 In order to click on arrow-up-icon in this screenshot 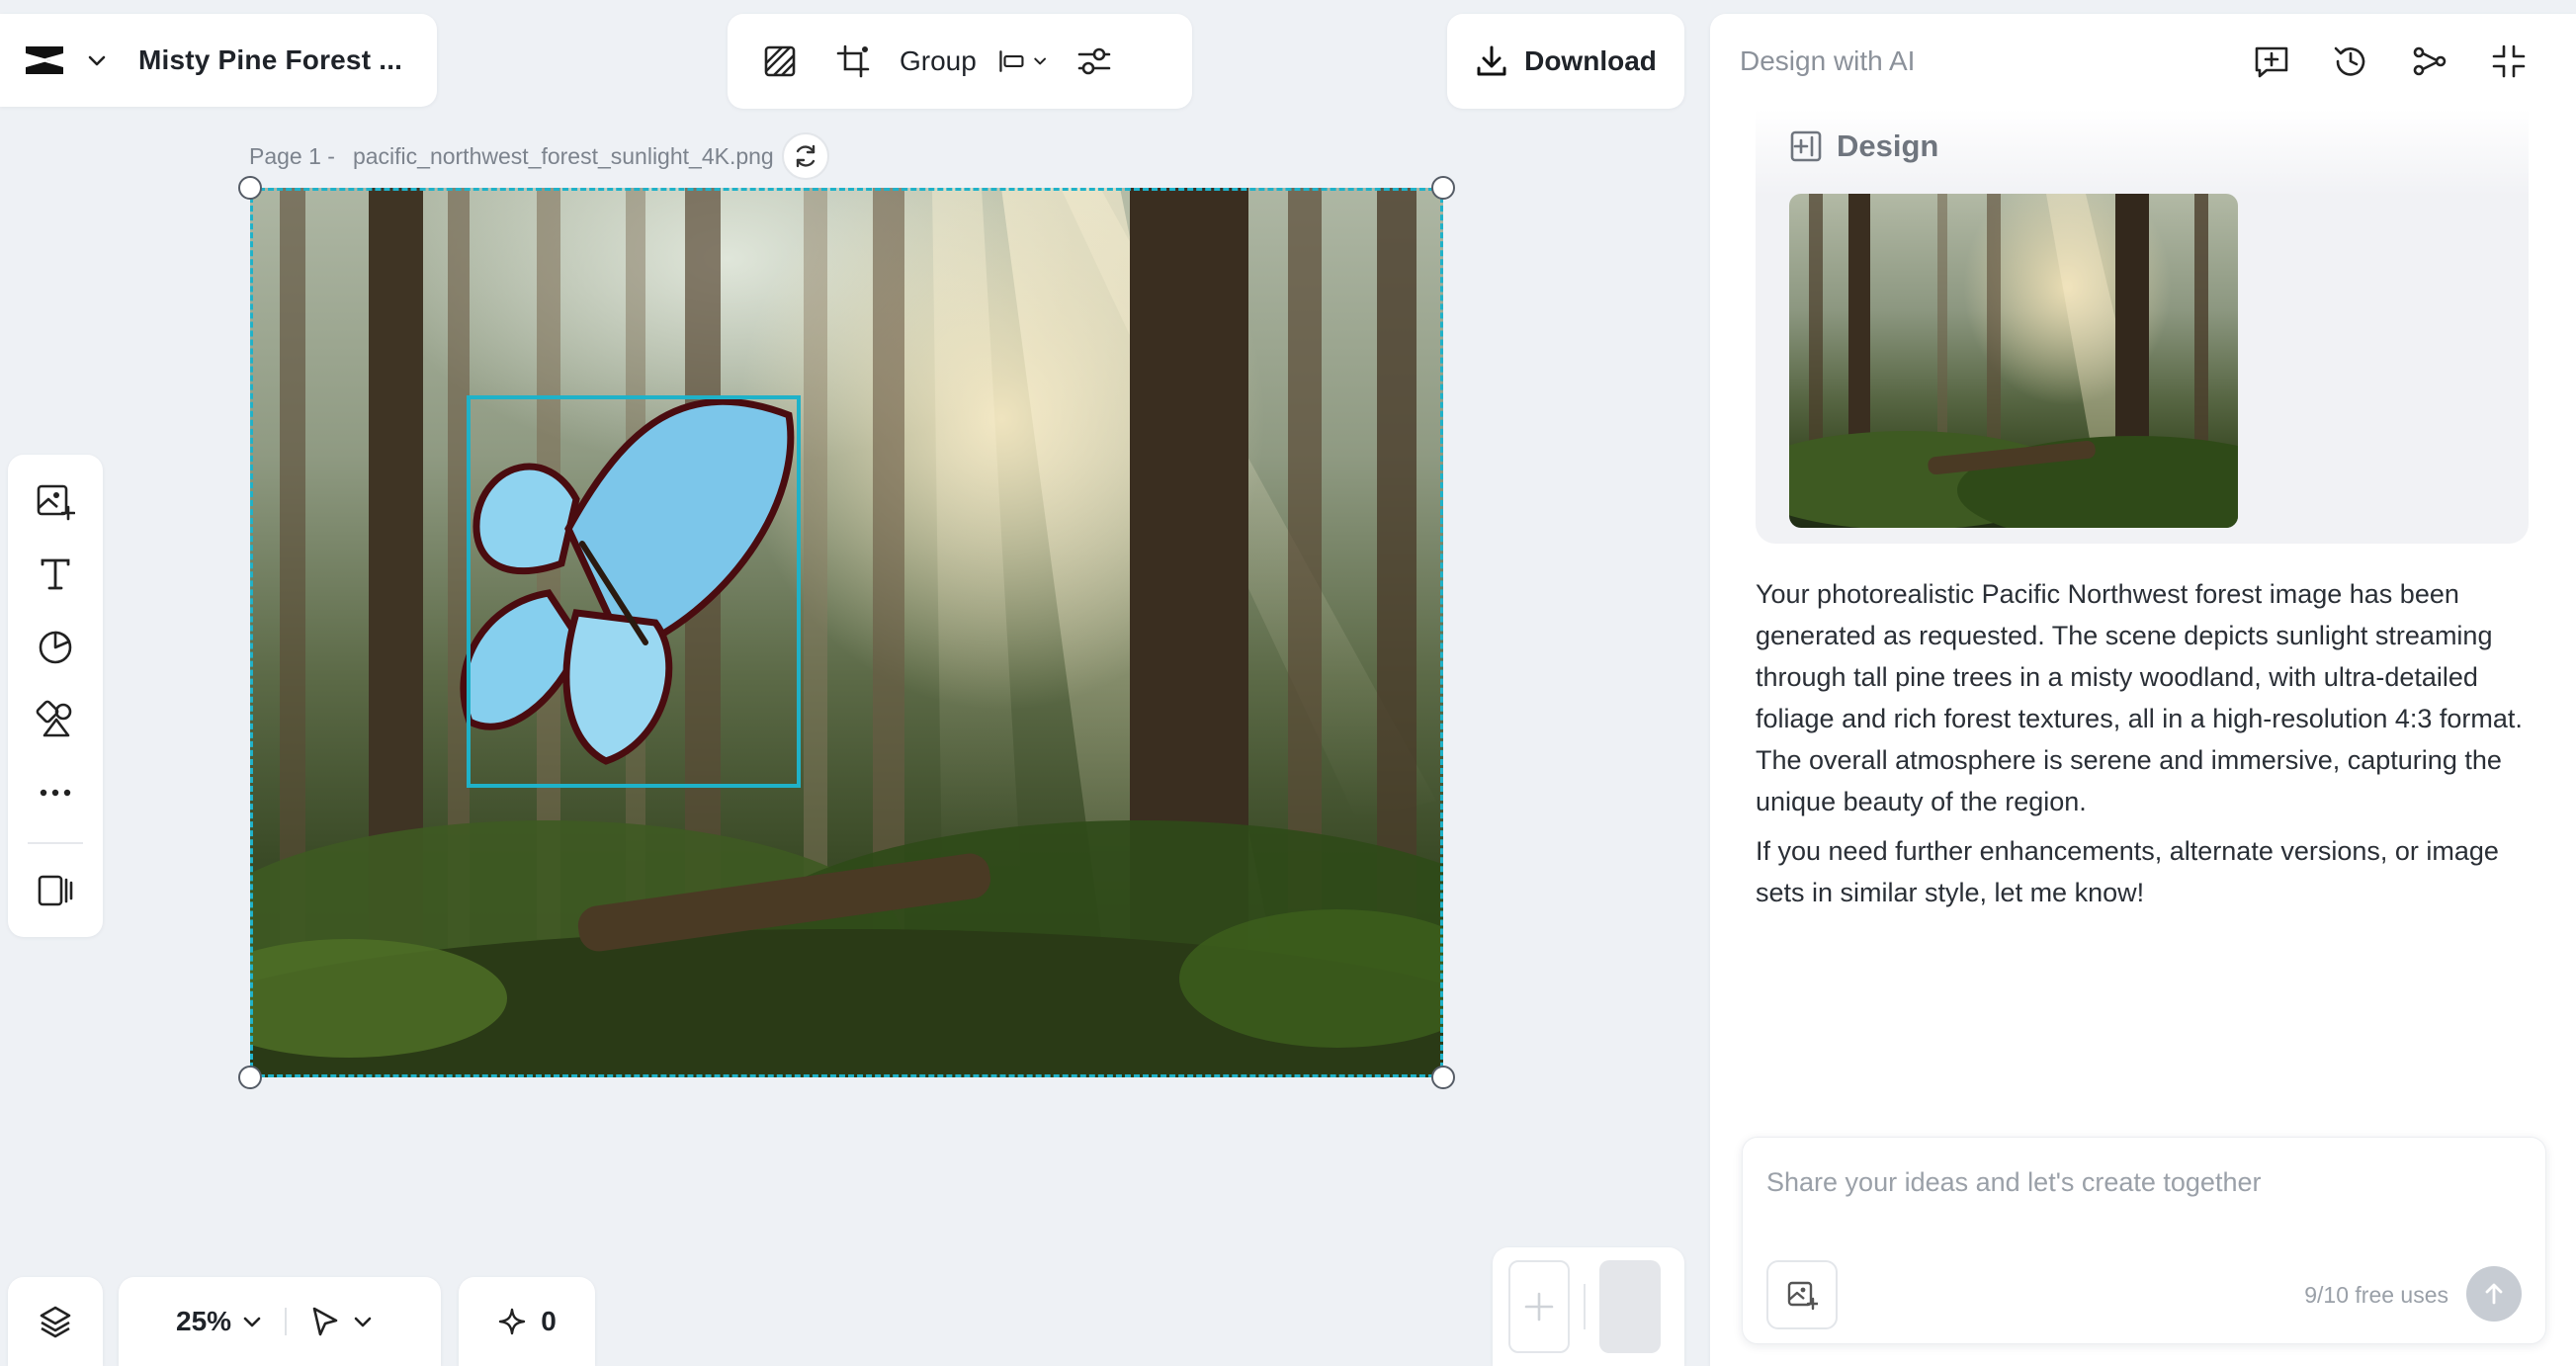, I will do `click(2494, 1294)`.